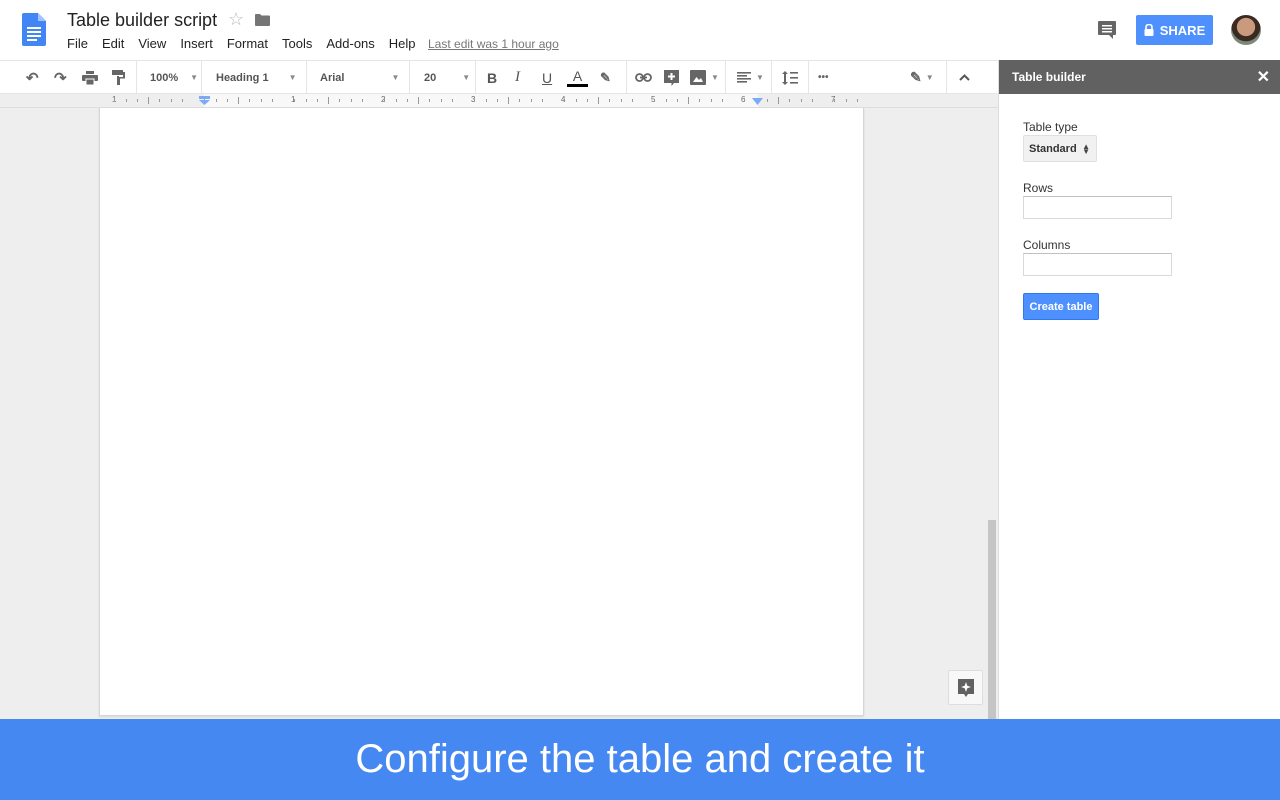 This screenshot has width=1280, height=800. What do you see at coordinates (823, 77) in the screenshot?
I see `more-icon: •••` at bounding box center [823, 77].